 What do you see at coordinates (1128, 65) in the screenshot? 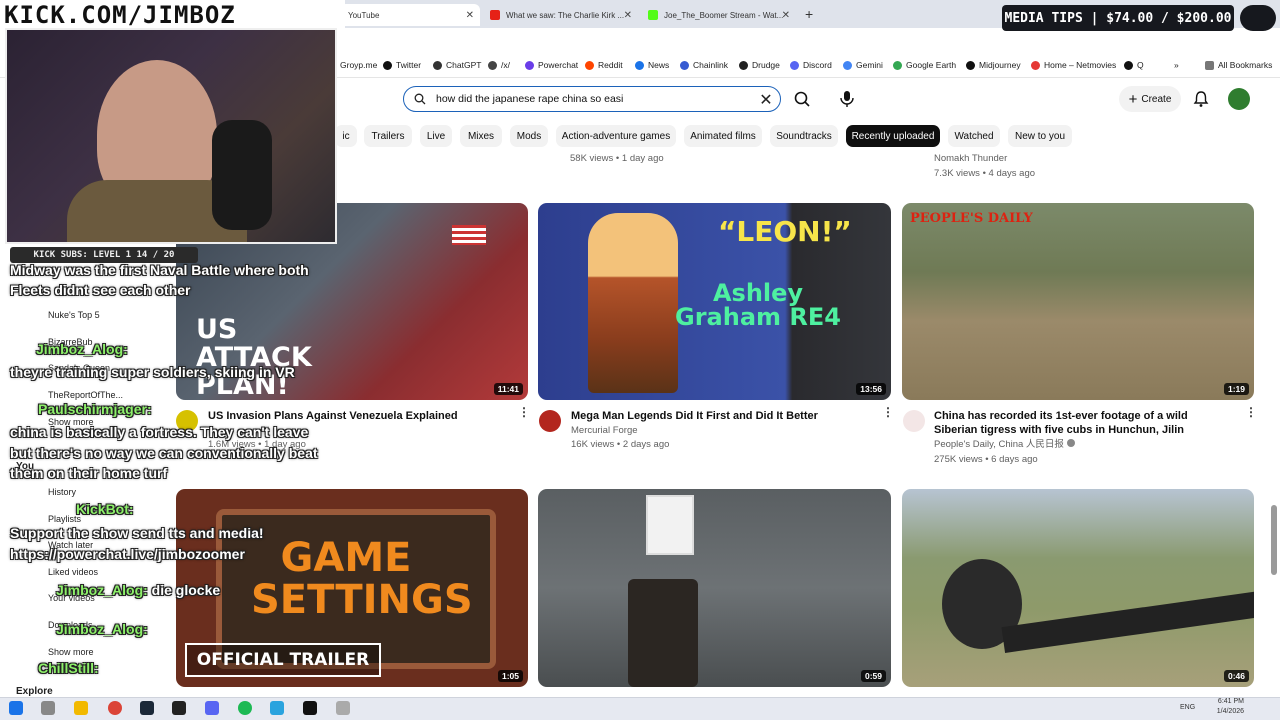
I see `q-icon` at bounding box center [1128, 65].